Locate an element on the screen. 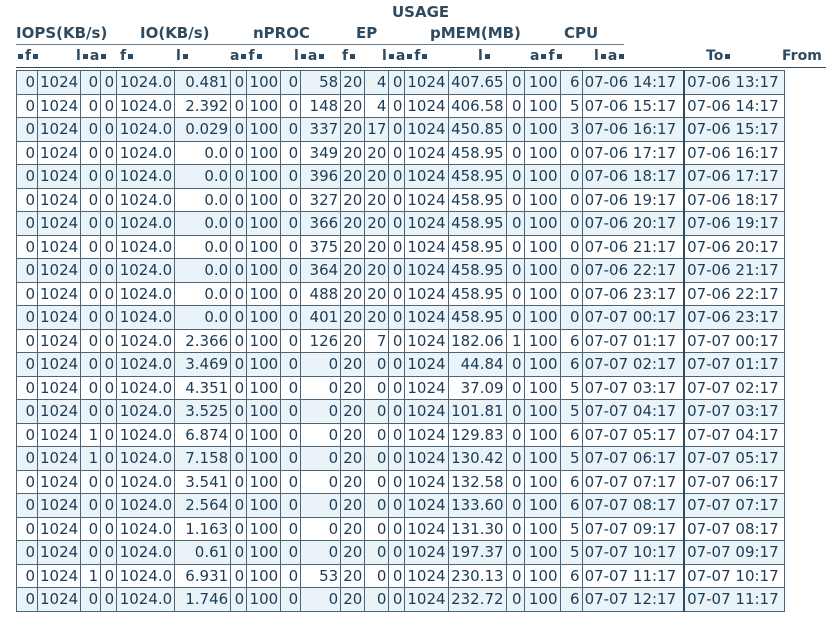  iops-l-header: la is located at coordinates (92, 56).